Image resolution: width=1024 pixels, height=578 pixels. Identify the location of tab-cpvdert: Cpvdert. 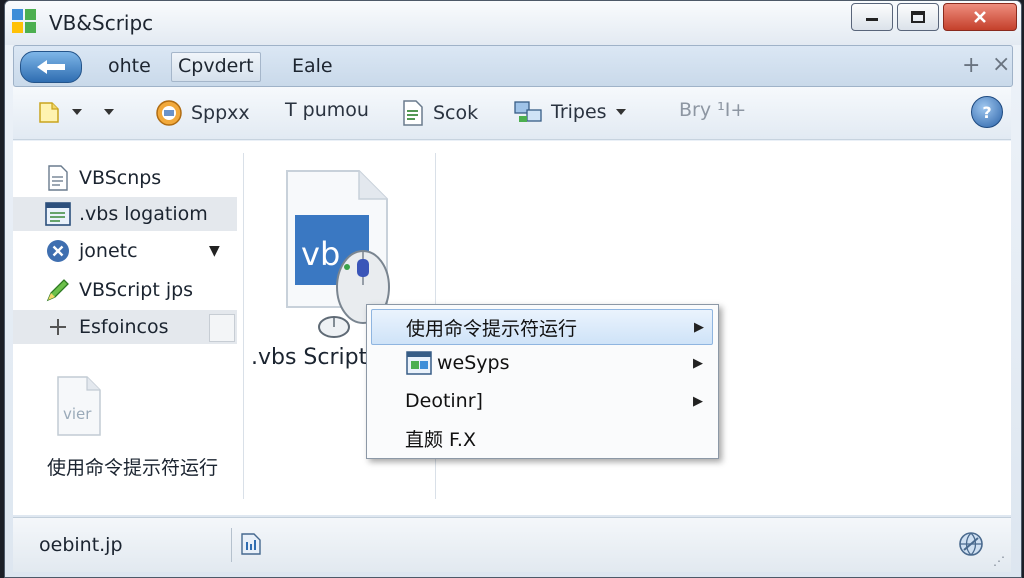
(216, 67).